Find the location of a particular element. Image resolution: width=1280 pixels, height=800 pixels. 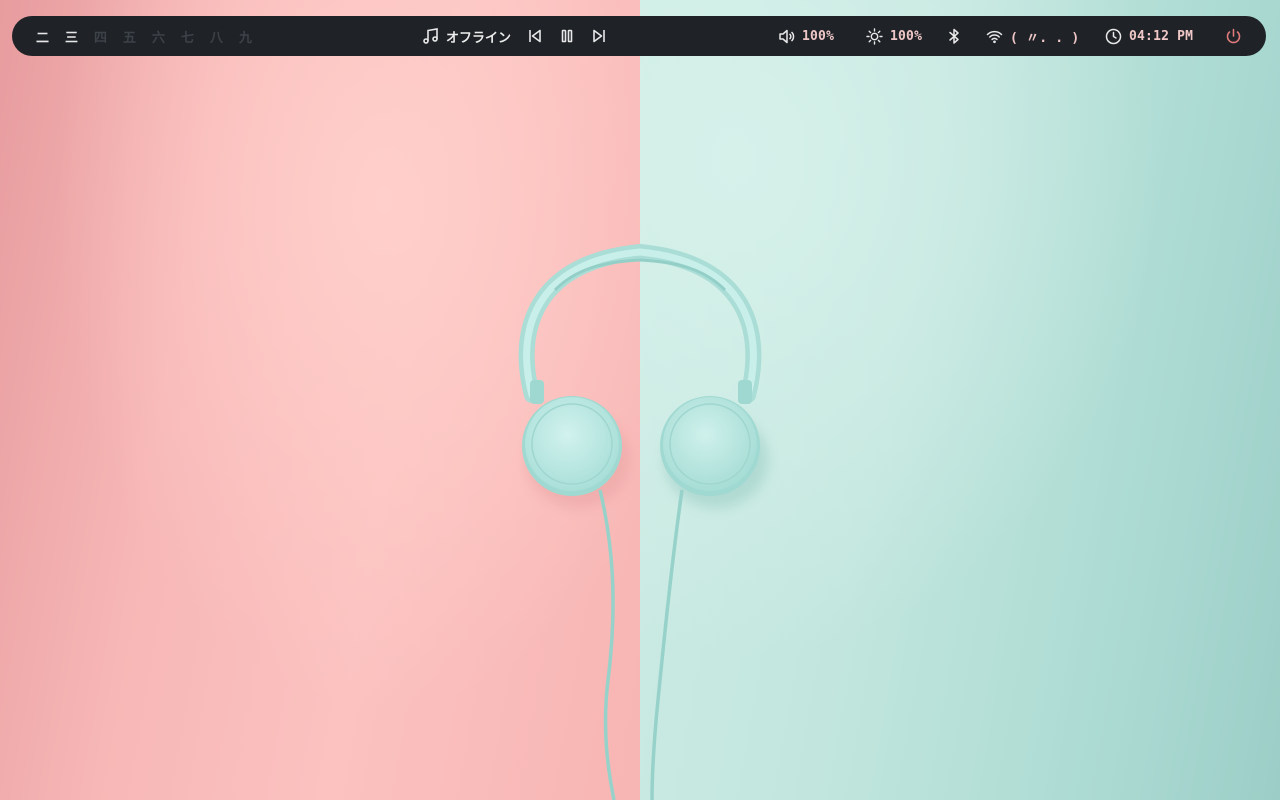

bluetooth-icon is located at coordinates (954, 36).